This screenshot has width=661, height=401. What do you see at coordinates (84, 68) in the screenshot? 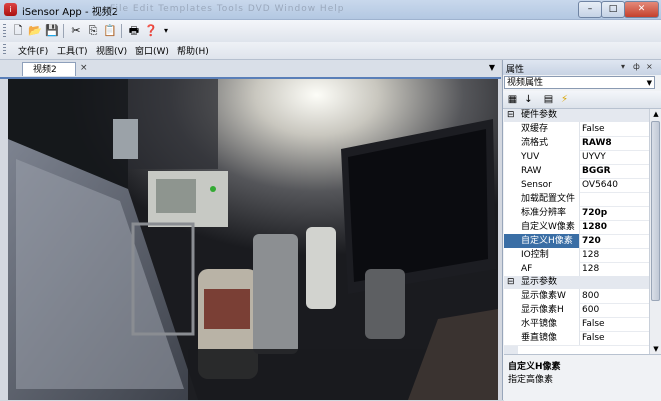
I see `tab-close-icon: ×` at bounding box center [84, 68].